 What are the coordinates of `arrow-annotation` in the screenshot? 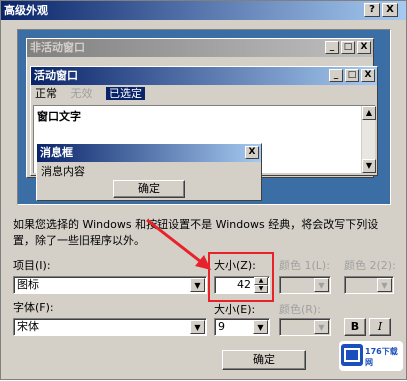 It's located at (178, 244).